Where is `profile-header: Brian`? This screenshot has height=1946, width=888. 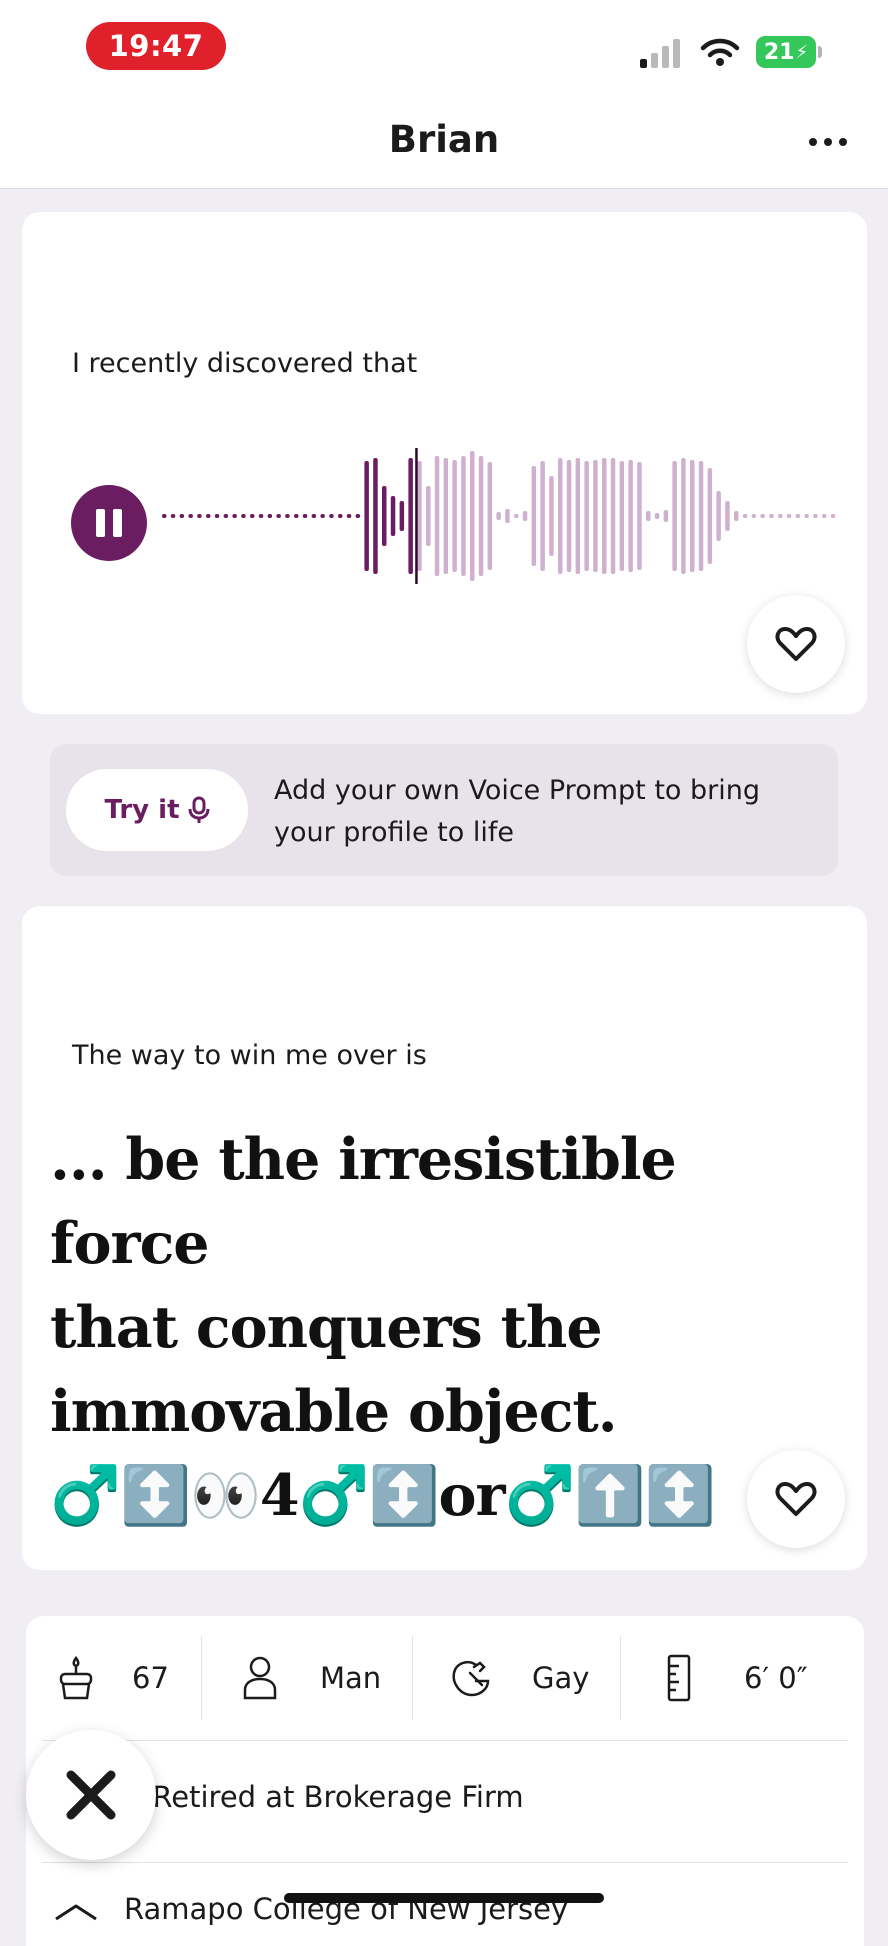 profile-header: Brian is located at coordinates (444, 144).